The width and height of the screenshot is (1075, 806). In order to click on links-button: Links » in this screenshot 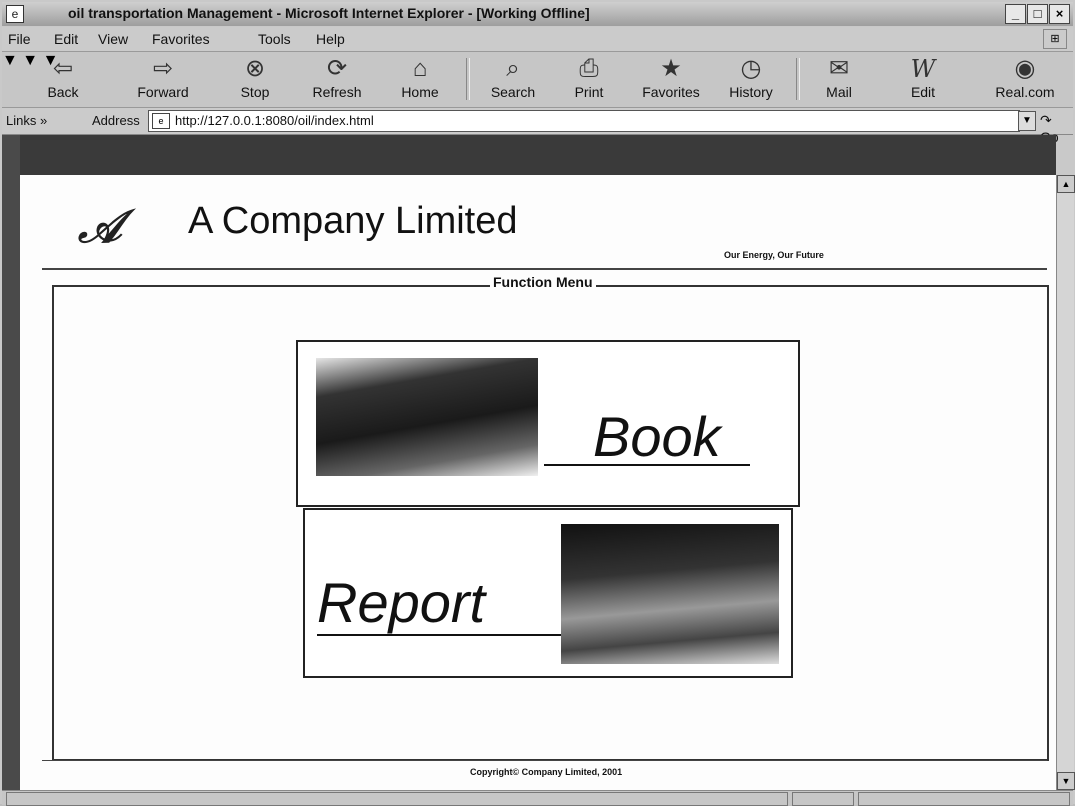, I will do `click(26, 120)`.